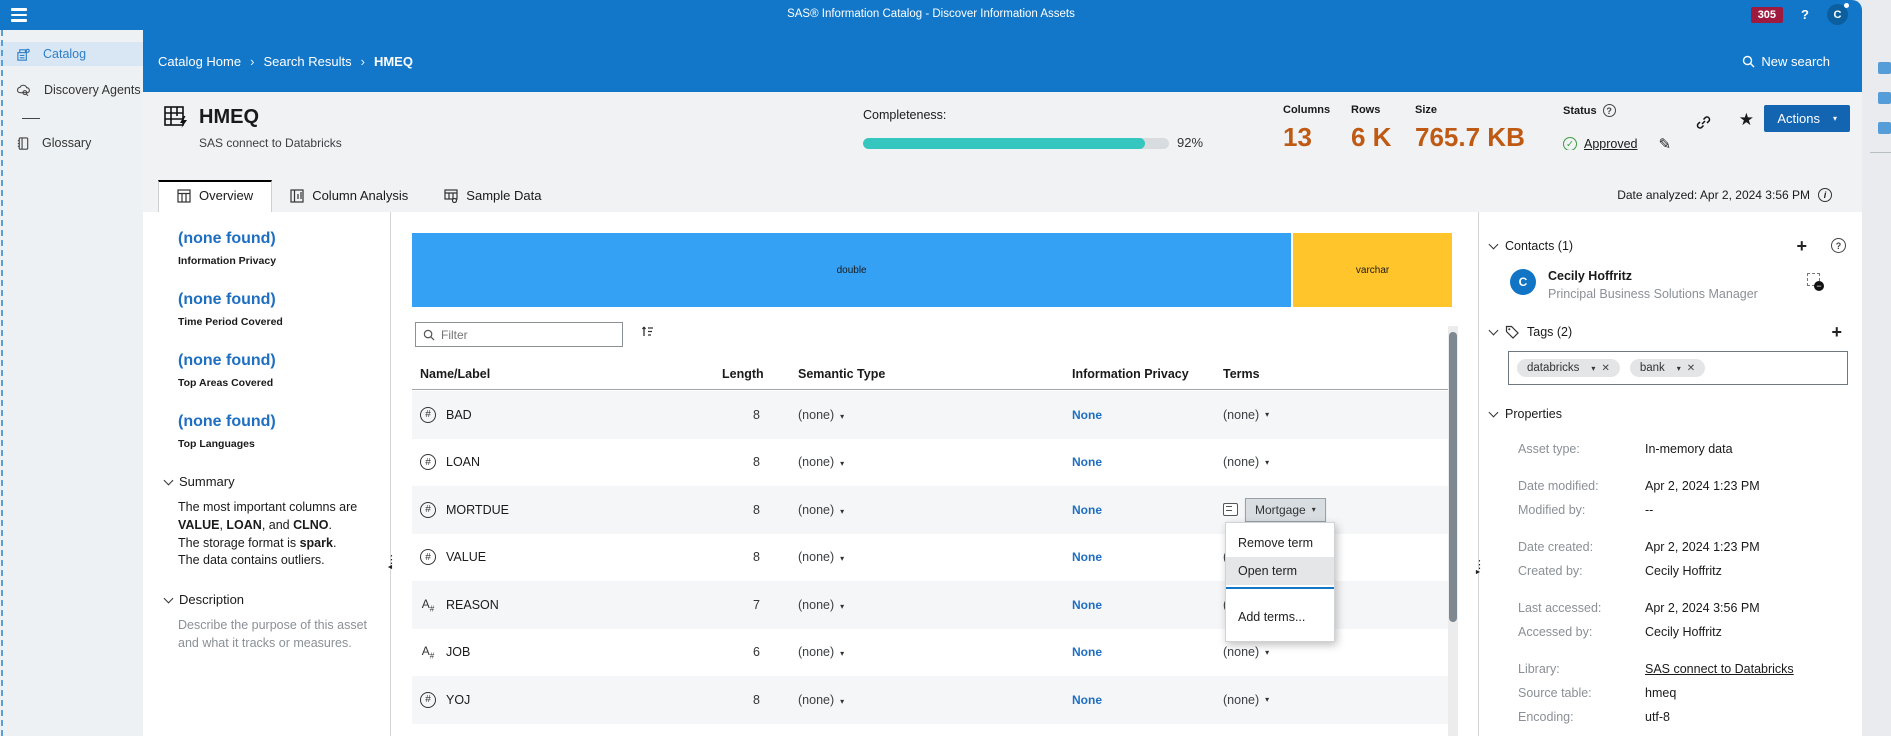 The image size is (1891, 736). What do you see at coordinates (92, 90) in the screenshot?
I see `sidebar-item-label: Discovery Agents` at bounding box center [92, 90].